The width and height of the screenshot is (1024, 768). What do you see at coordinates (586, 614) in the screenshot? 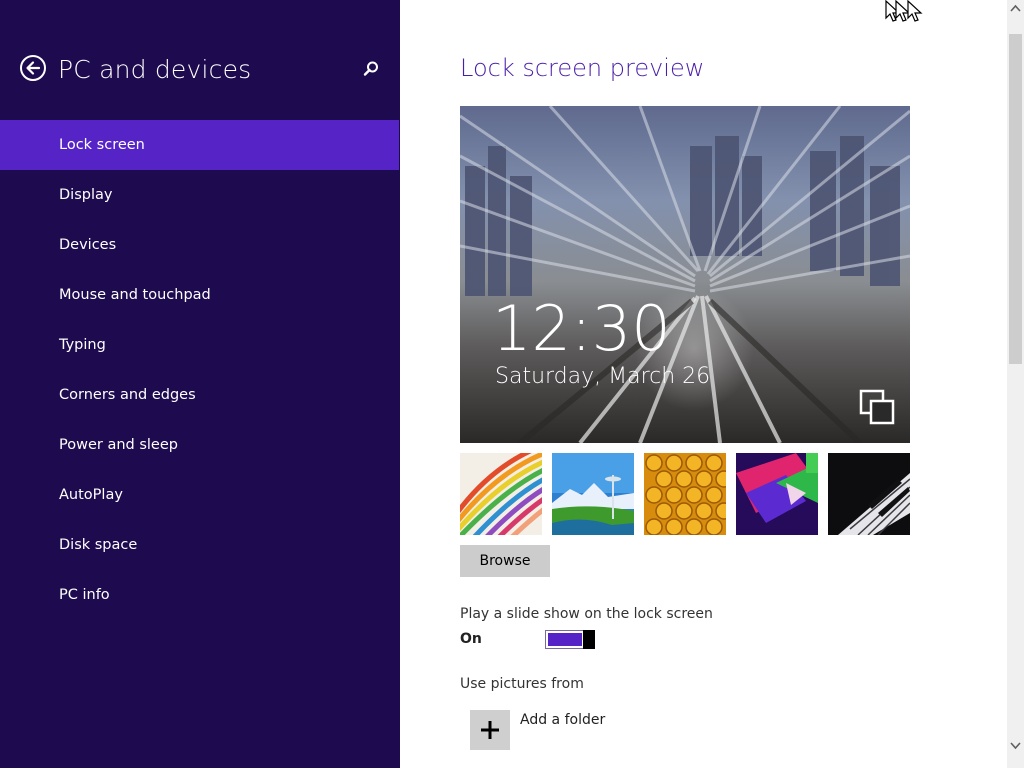
I see `slideshow-label: Play a slide show on the lock screen` at bounding box center [586, 614].